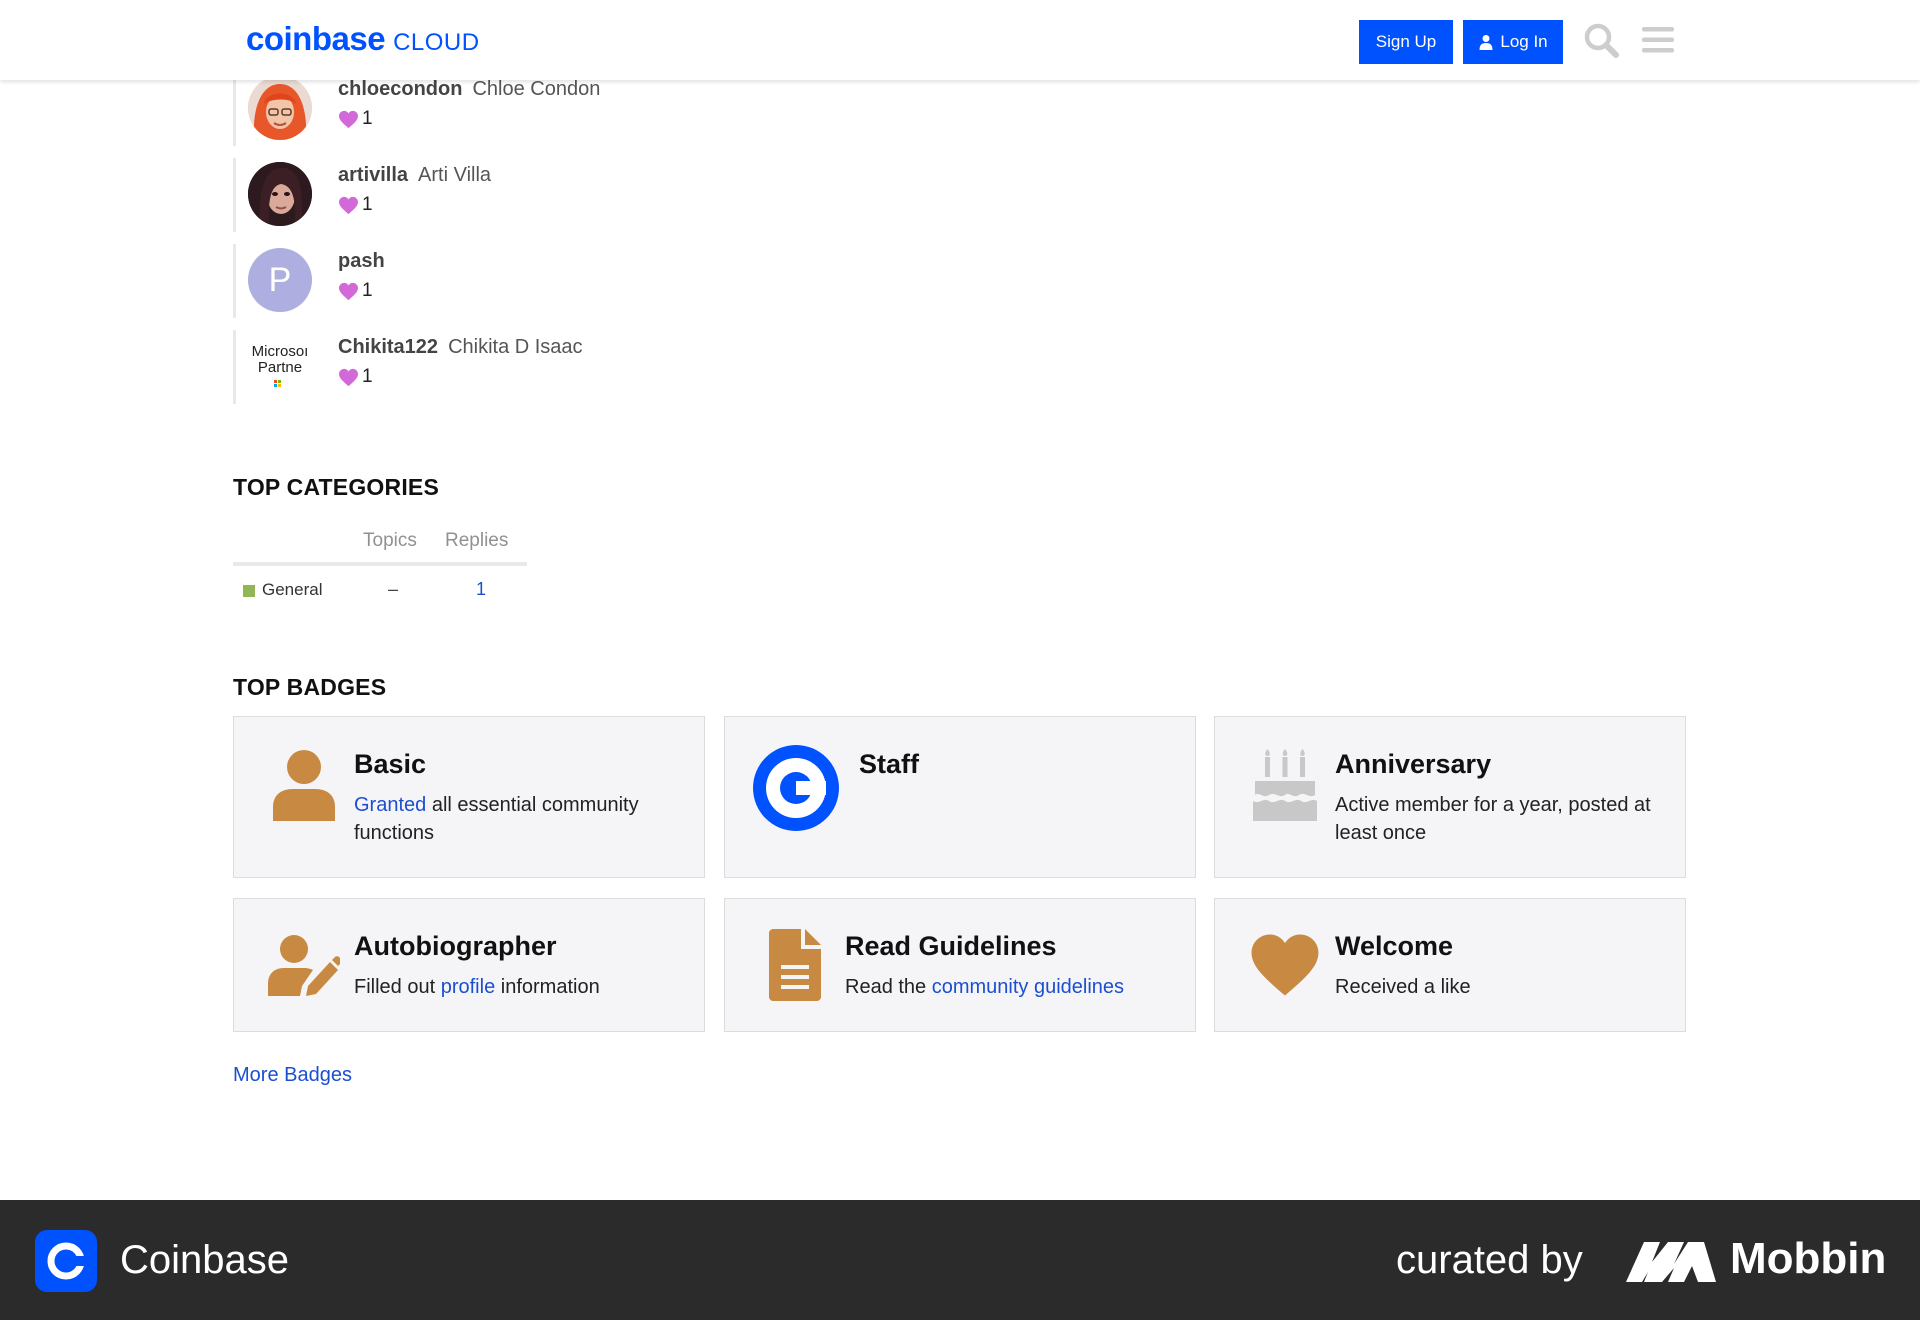 This screenshot has width=1920, height=1320. I want to click on categories-table: Topics Replies General – 1, so click(380, 568).